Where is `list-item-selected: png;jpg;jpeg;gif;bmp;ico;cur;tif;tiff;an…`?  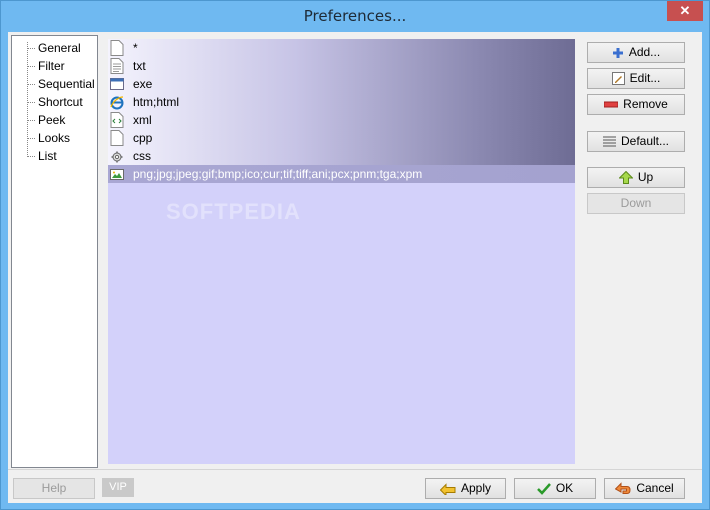
list-item-selected: png;jpg;jpeg;gif;bmp;ico;cur;tif;tiff;an… is located at coordinates (341, 174).